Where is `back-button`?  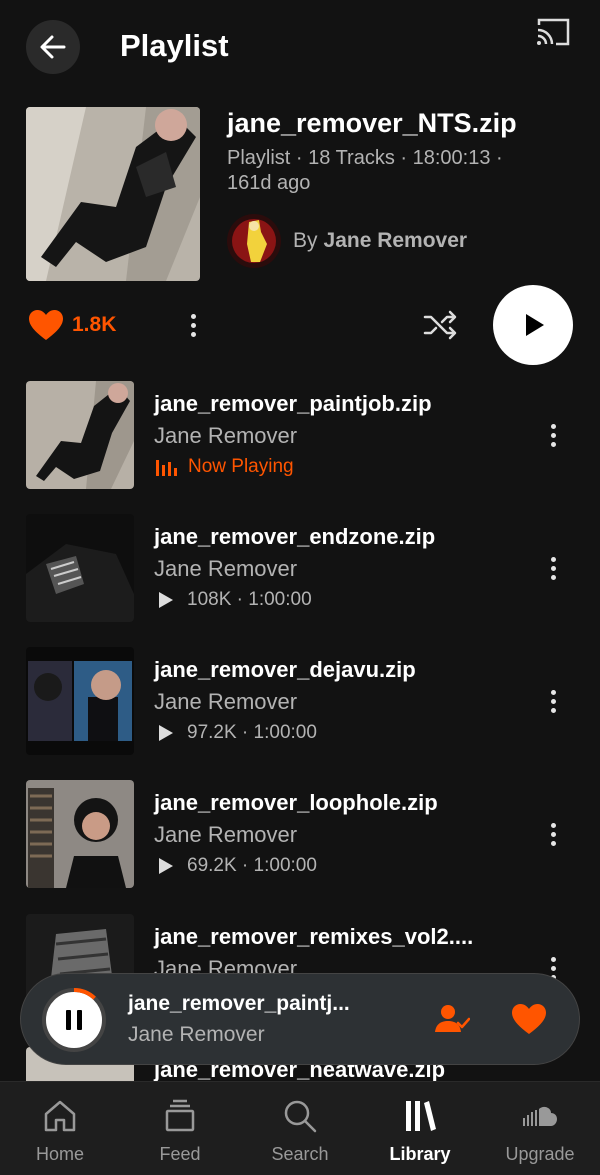
back-button is located at coordinates (53, 47).